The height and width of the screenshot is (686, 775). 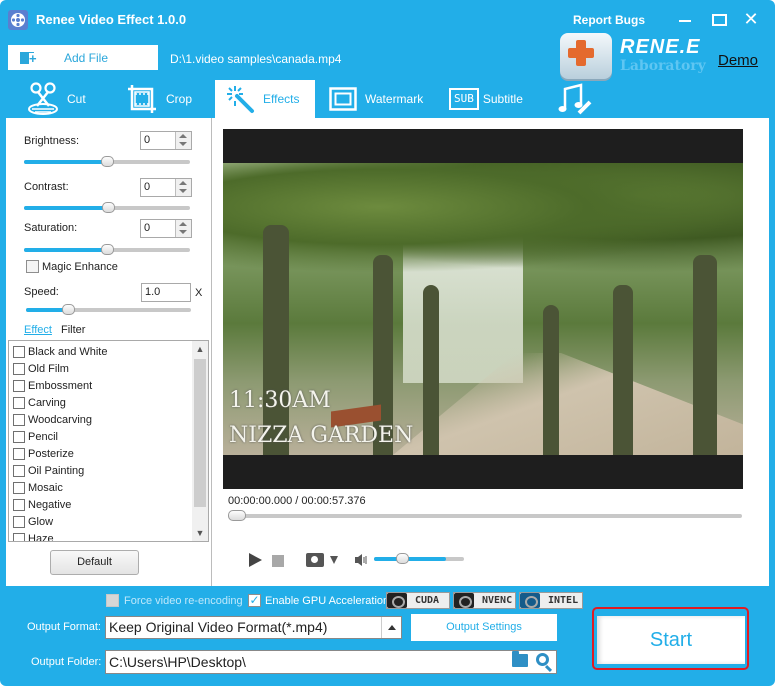 I want to click on effect-item-glow: Glow, so click(x=33, y=521).